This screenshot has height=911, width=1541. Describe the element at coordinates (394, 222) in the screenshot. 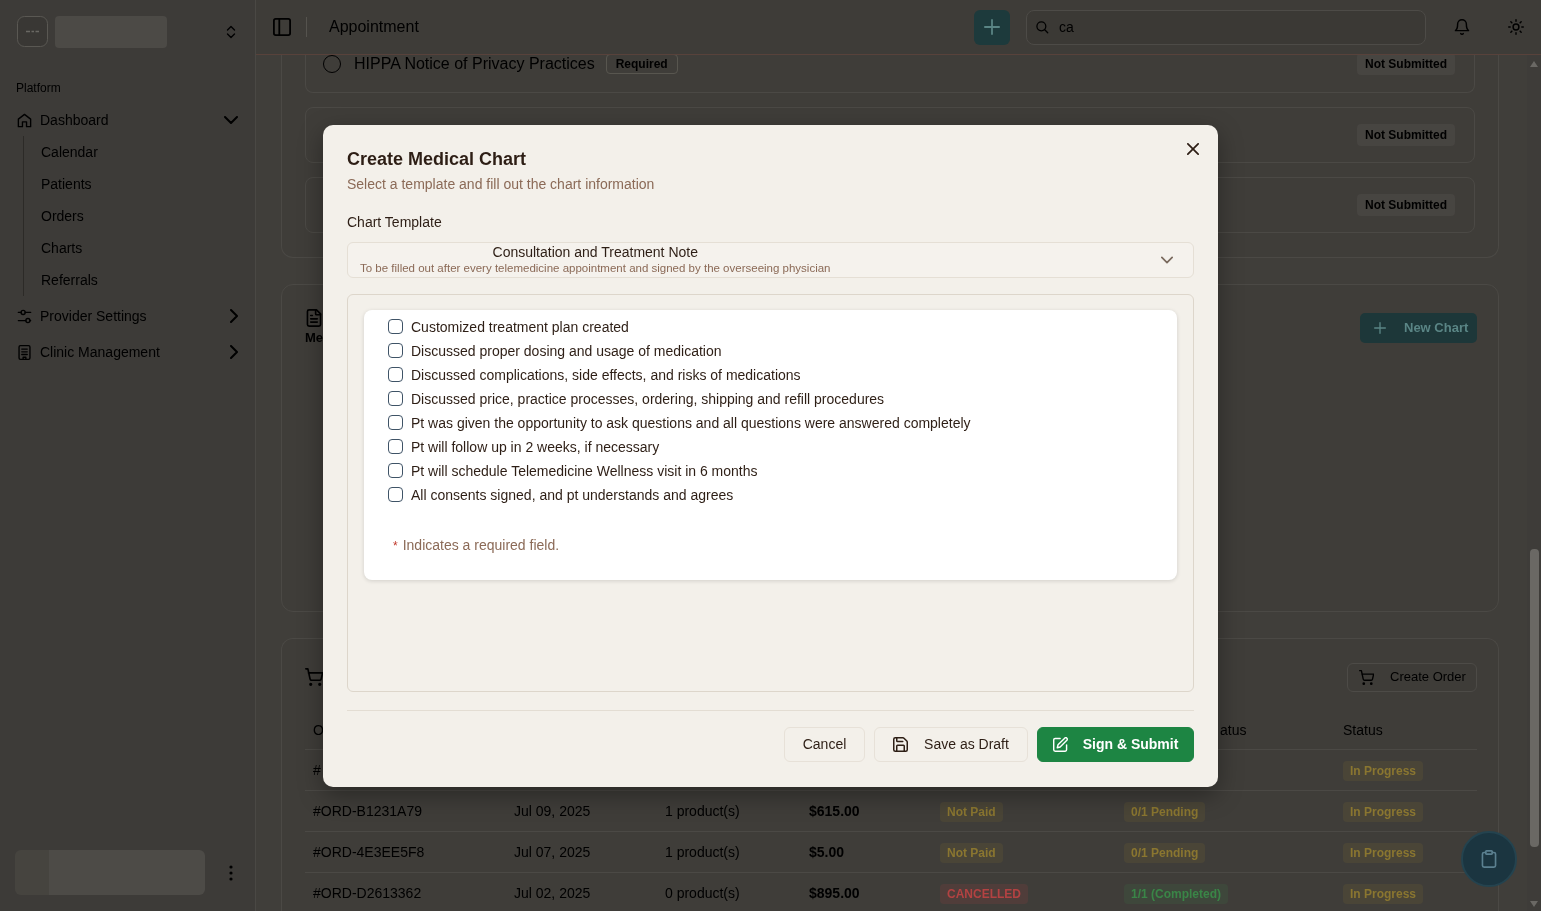

I see `field-label: Chart Template` at that location.